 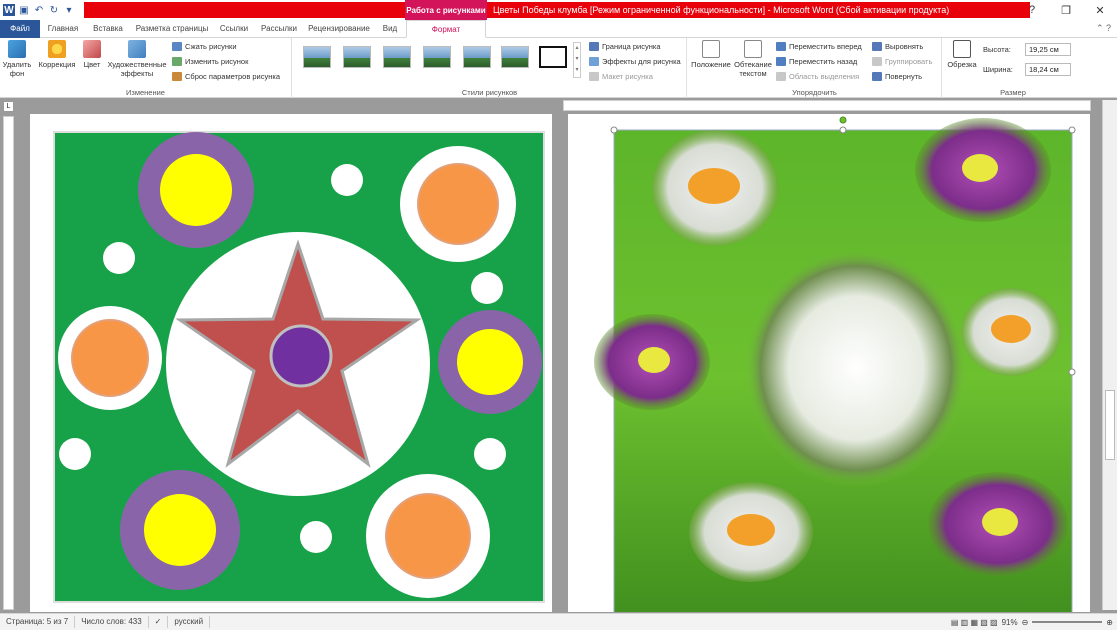 I want to click on styles-gallery-scroll: ▴ ▾ ▾, so click(x=577, y=60).